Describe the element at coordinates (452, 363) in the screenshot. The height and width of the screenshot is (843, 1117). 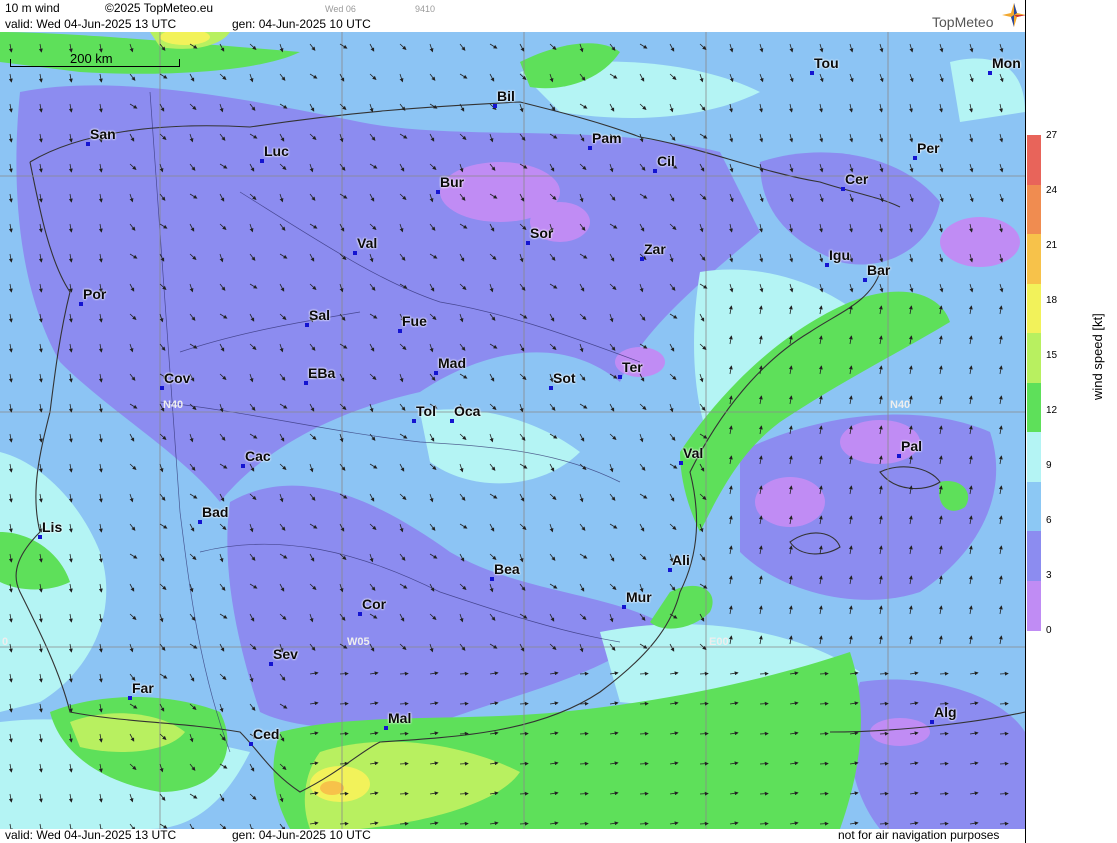
I see `city-label: Mad` at that location.